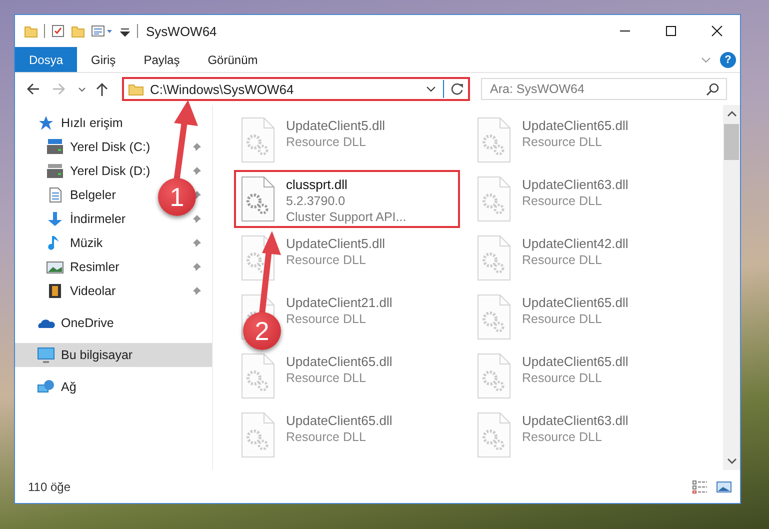 The width and height of the screenshot is (769, 529). Describe the element at coordinates (46, 387) in the screenshot. I see `network-icon` at that location.